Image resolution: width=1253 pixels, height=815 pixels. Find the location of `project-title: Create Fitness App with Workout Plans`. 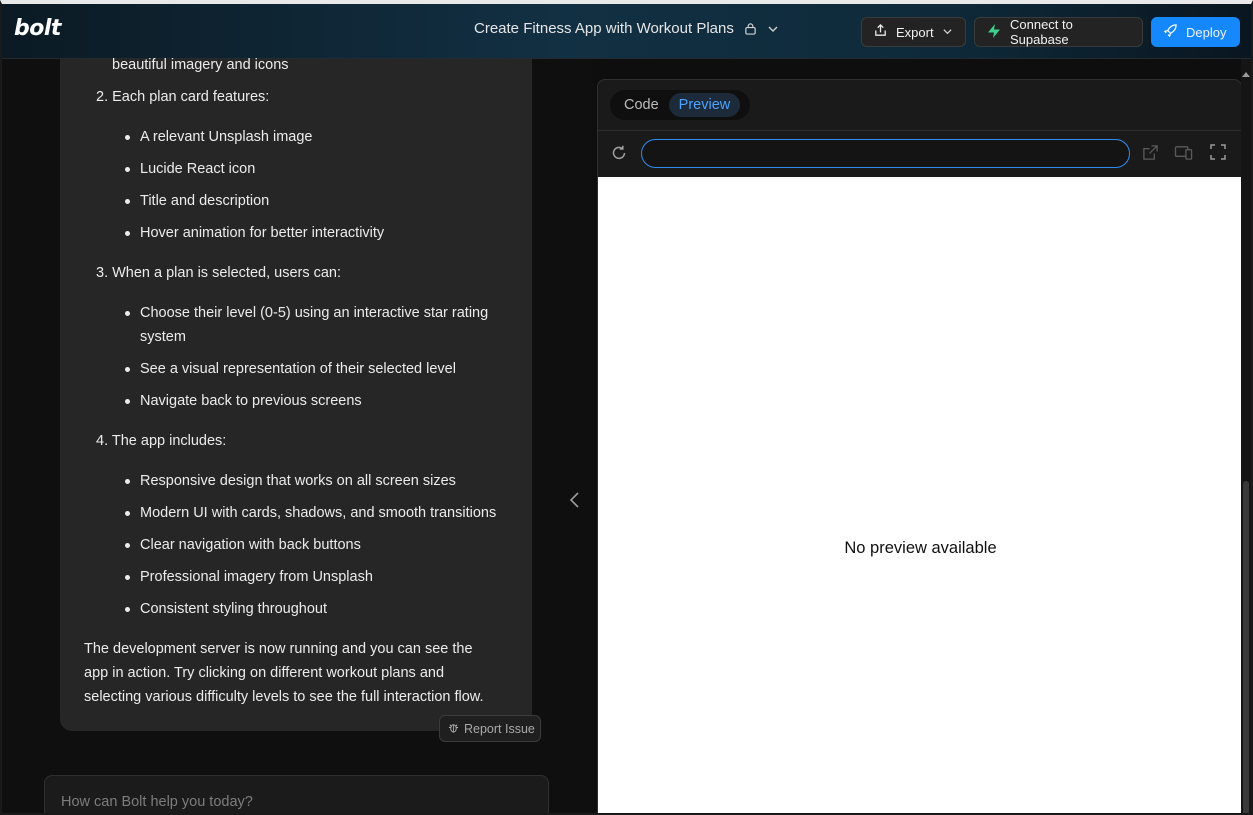

project-title: Create Fitness App with Workout Plans is located at coordinates (604, 28).